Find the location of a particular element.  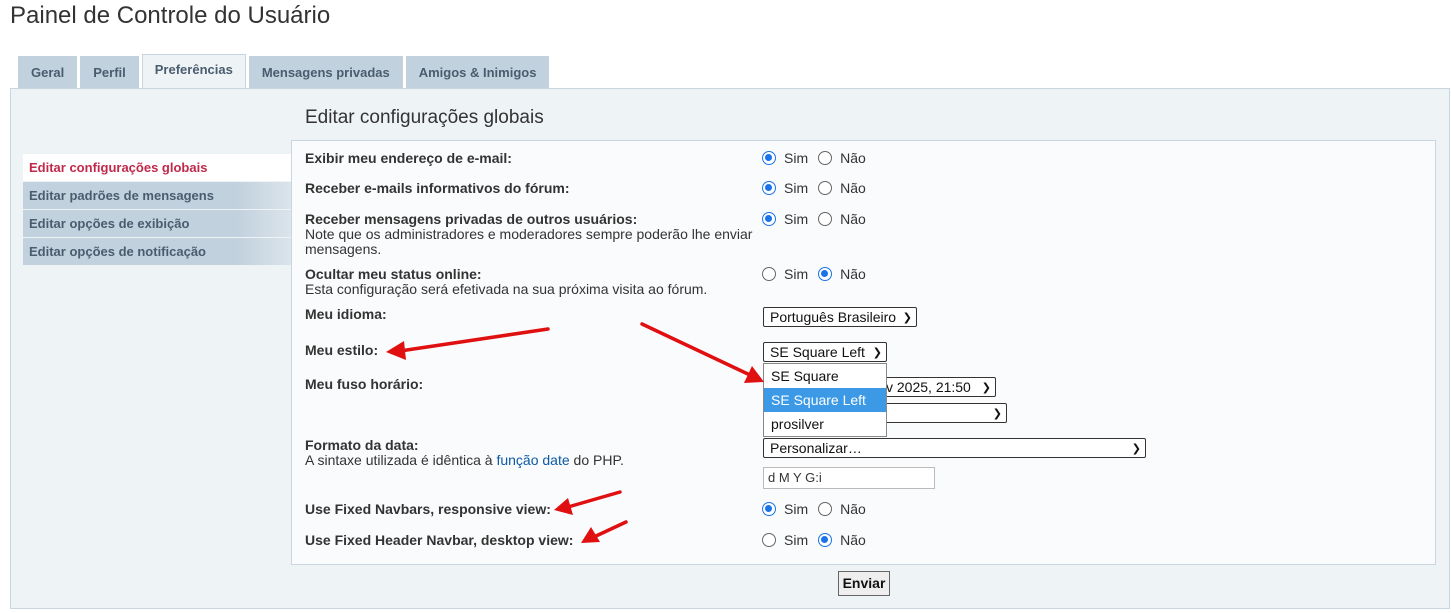

style-option-prosilver: prosilver is located at coordinates (825, 424).